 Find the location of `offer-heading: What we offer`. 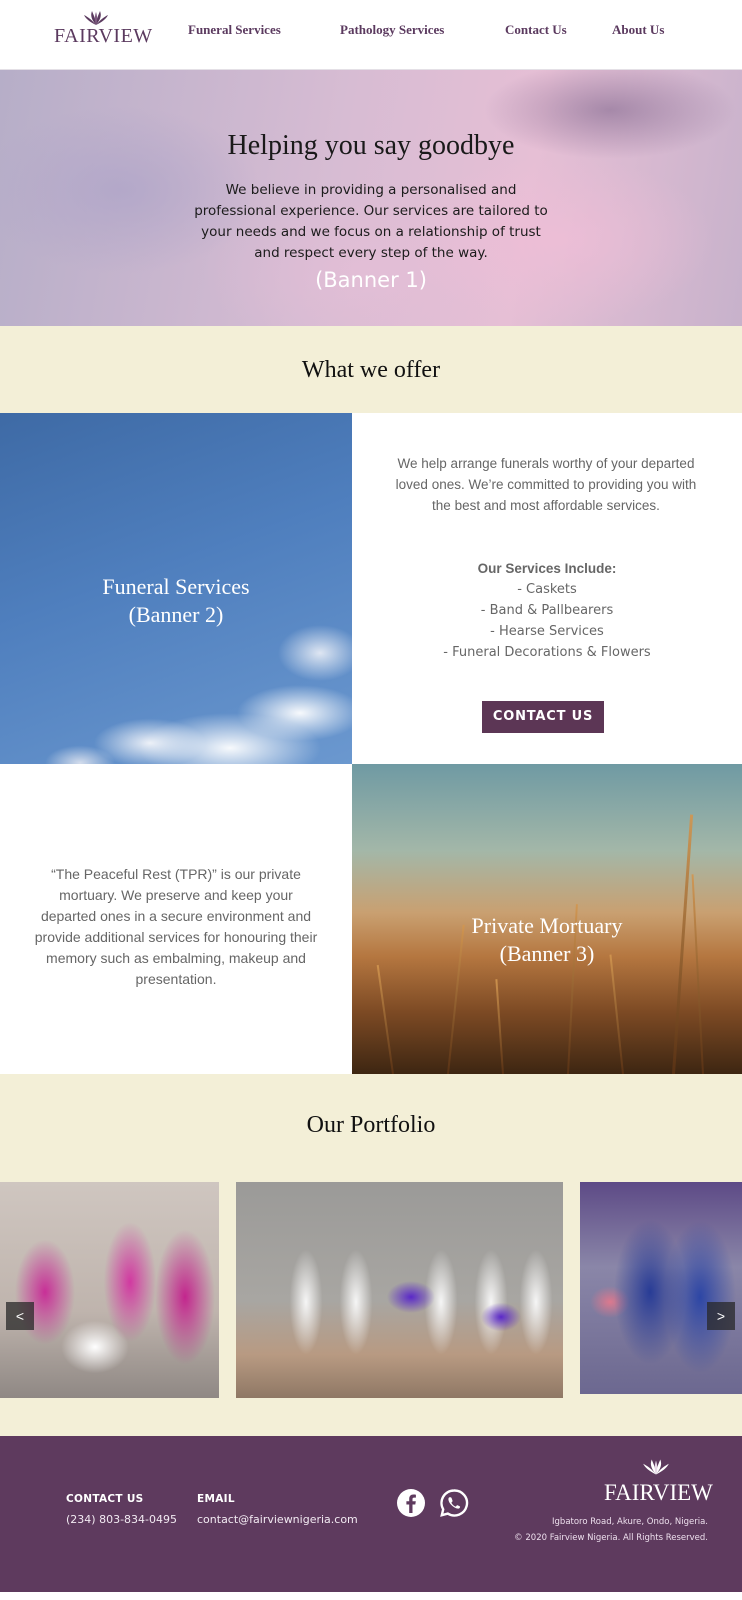

offer-heading: What we offer is located at coordinates (371, 370).